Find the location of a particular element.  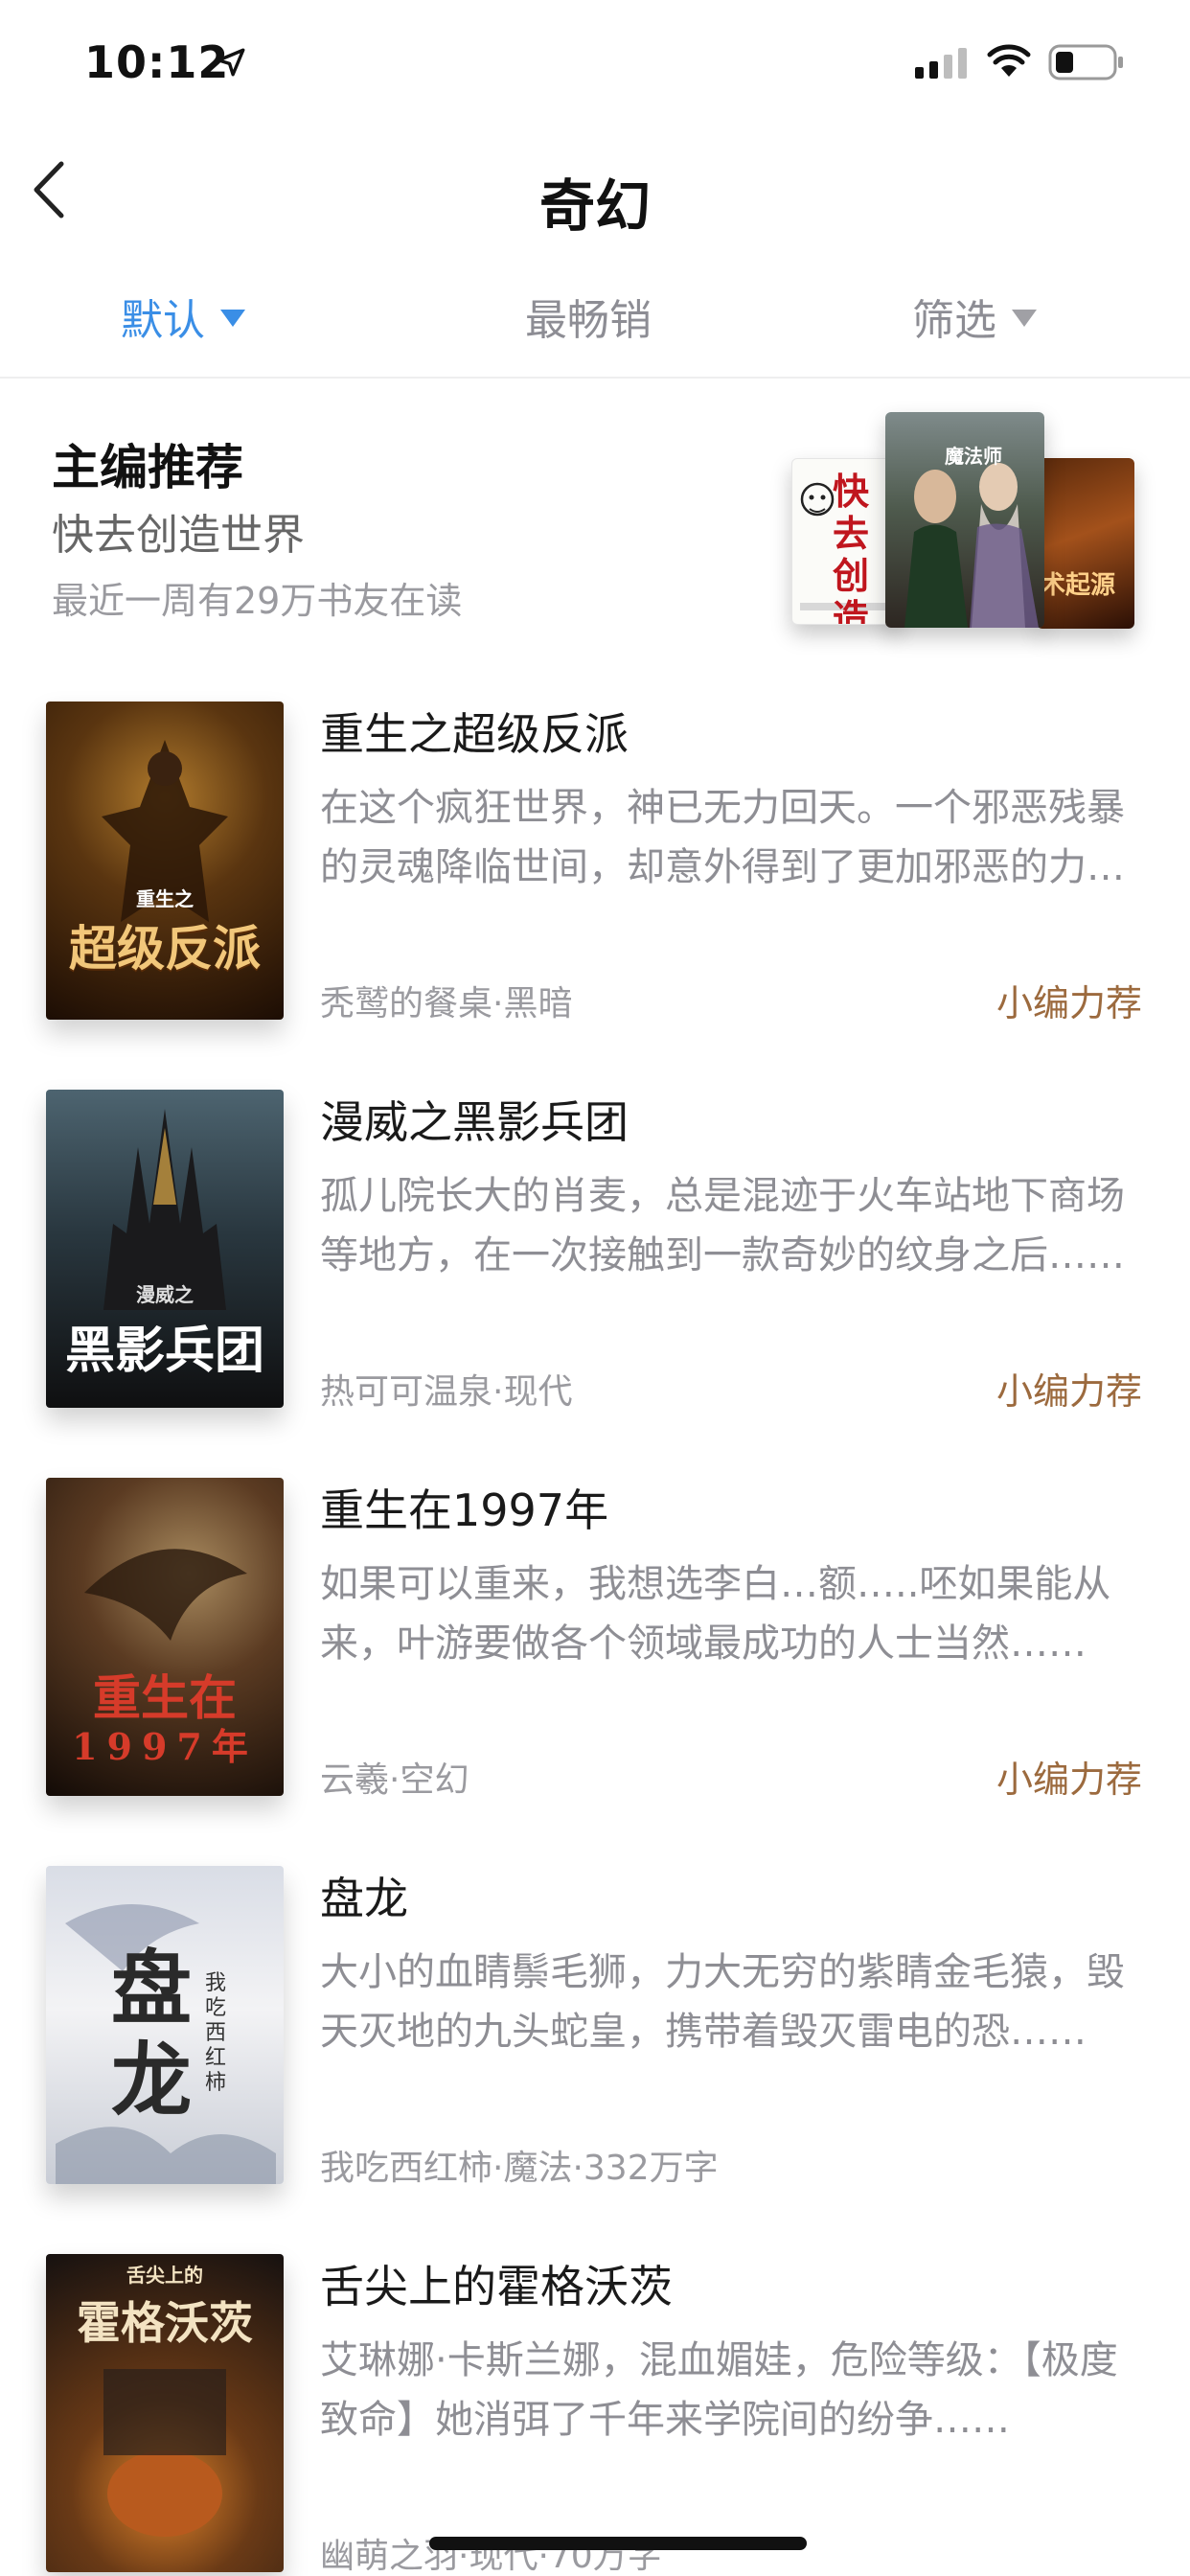

cover-title: 黑影兵团 is located at coordinates (164, 1351).